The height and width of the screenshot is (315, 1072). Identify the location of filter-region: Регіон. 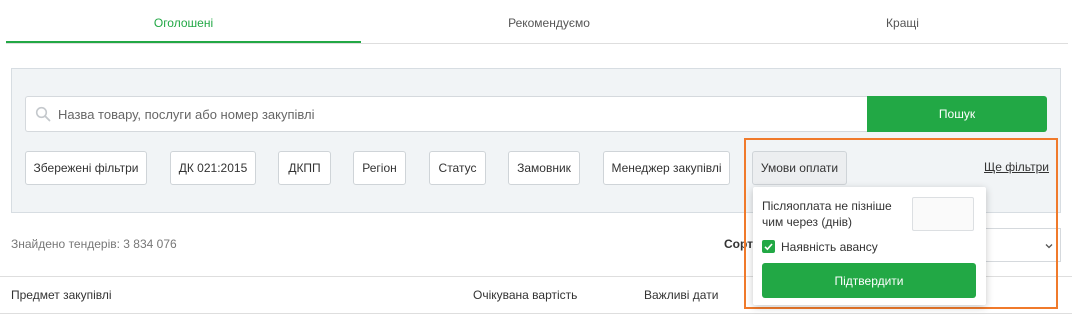
(379, 168).